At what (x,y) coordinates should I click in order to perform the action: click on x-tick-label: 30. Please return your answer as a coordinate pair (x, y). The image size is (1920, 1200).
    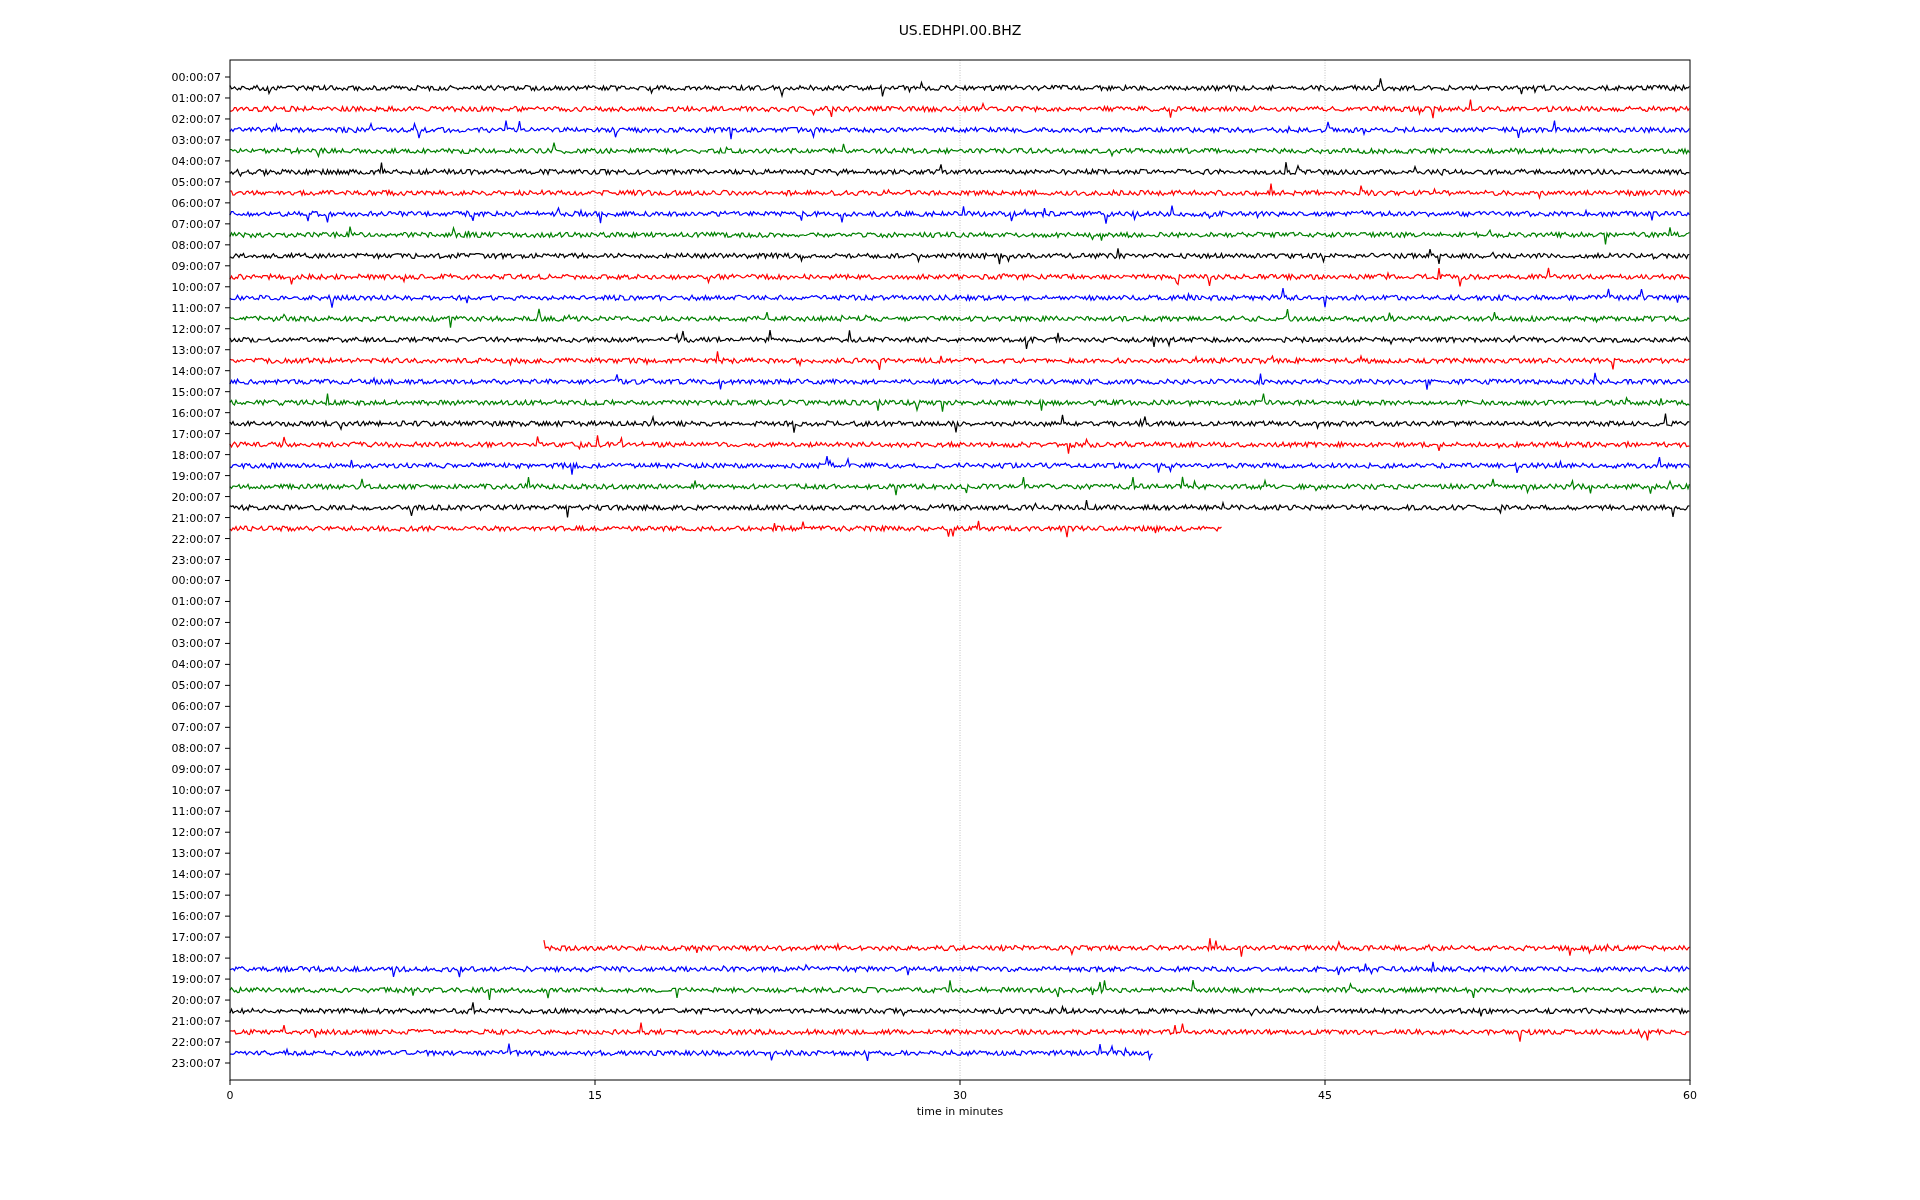
    Looking at the image, I should click on (960, 1095).